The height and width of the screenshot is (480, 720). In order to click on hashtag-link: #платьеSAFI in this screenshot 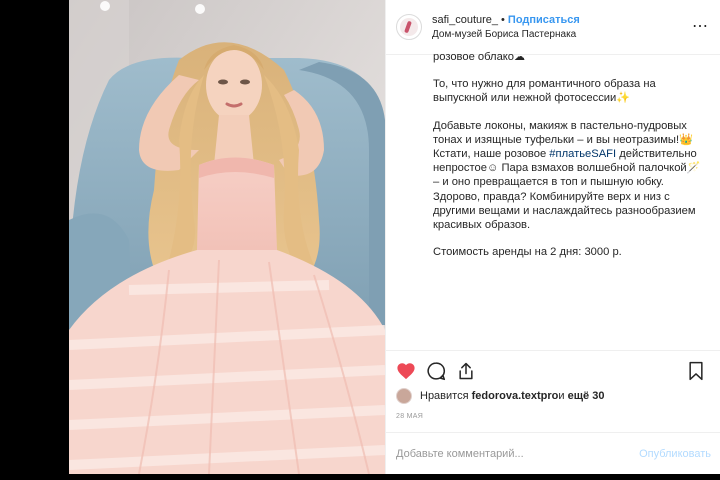, I will do `click(582, 154)`.